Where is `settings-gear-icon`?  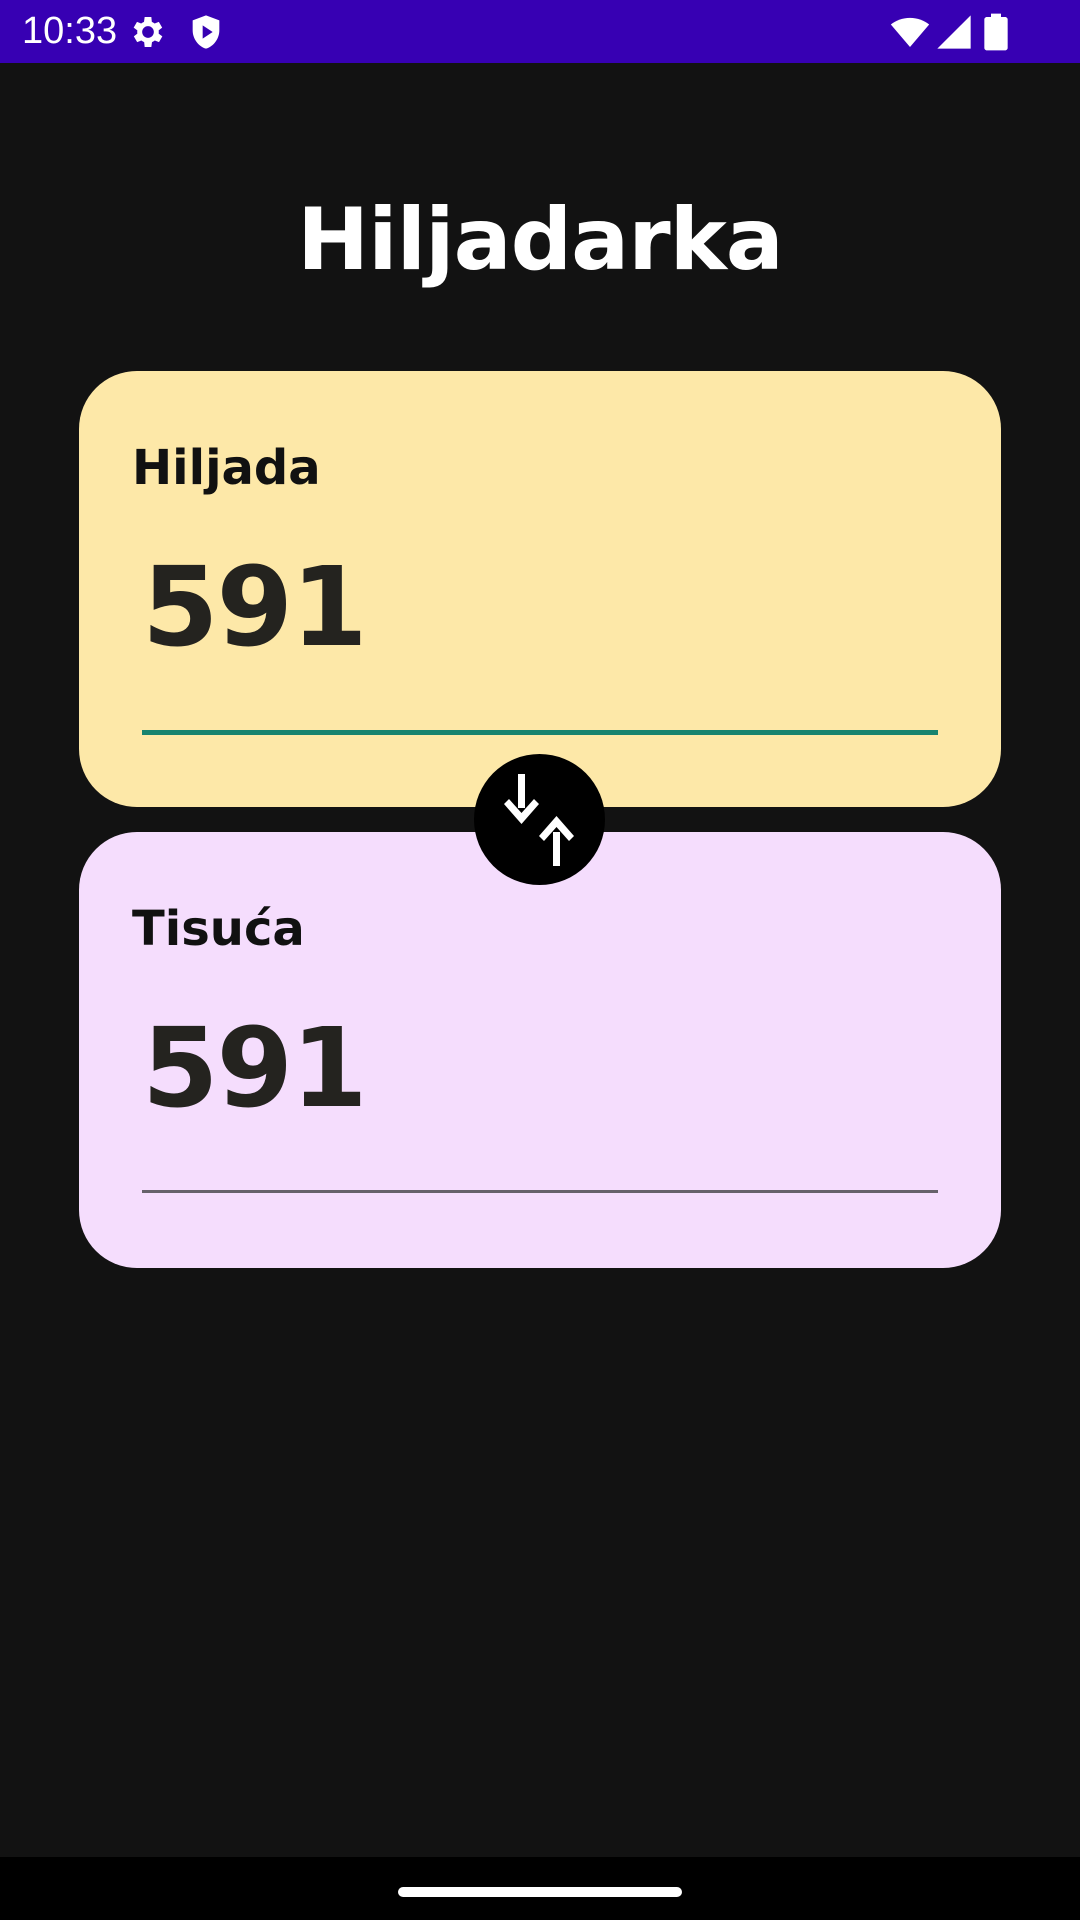
settings-gear-icon is located at coordinates (148, 32).